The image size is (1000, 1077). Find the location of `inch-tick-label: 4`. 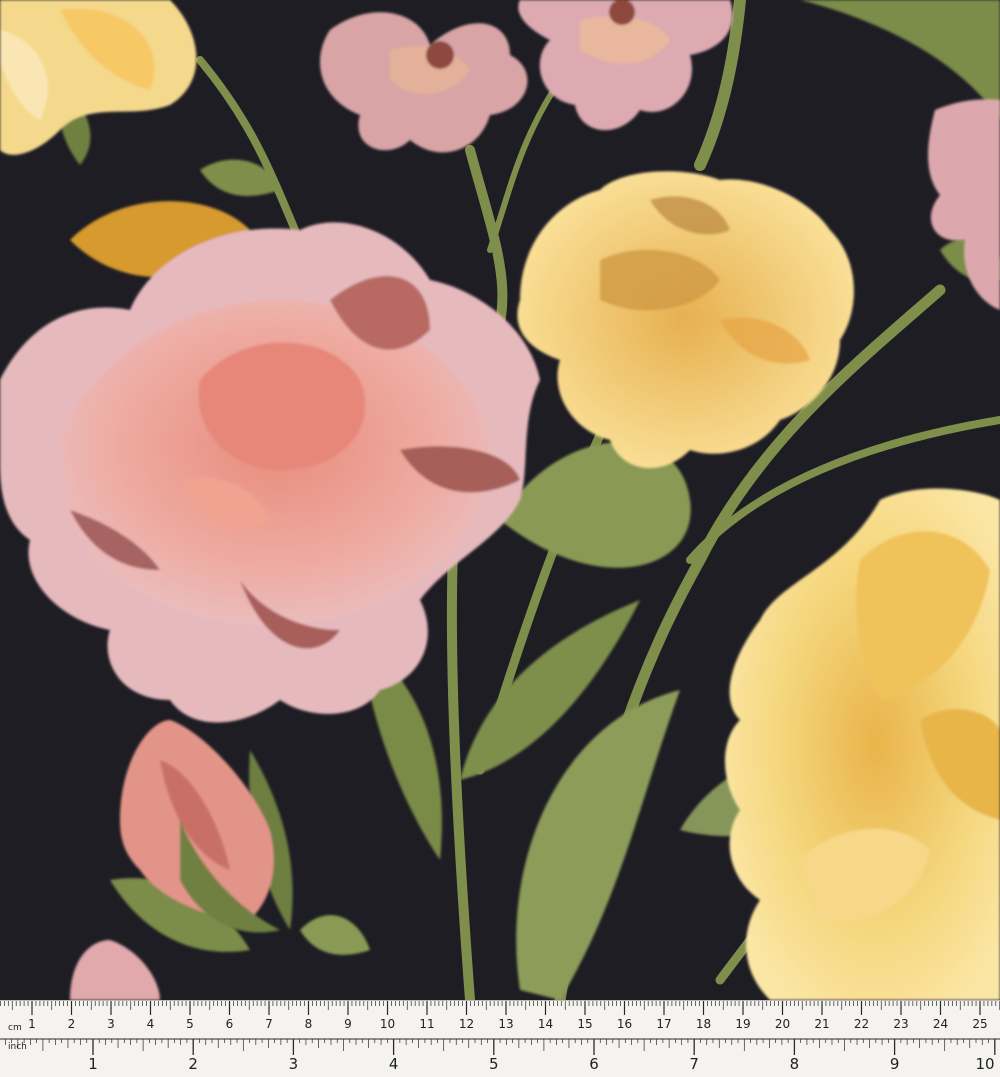

inch-tick-label: 4 is located at coordinates (393, 1064).